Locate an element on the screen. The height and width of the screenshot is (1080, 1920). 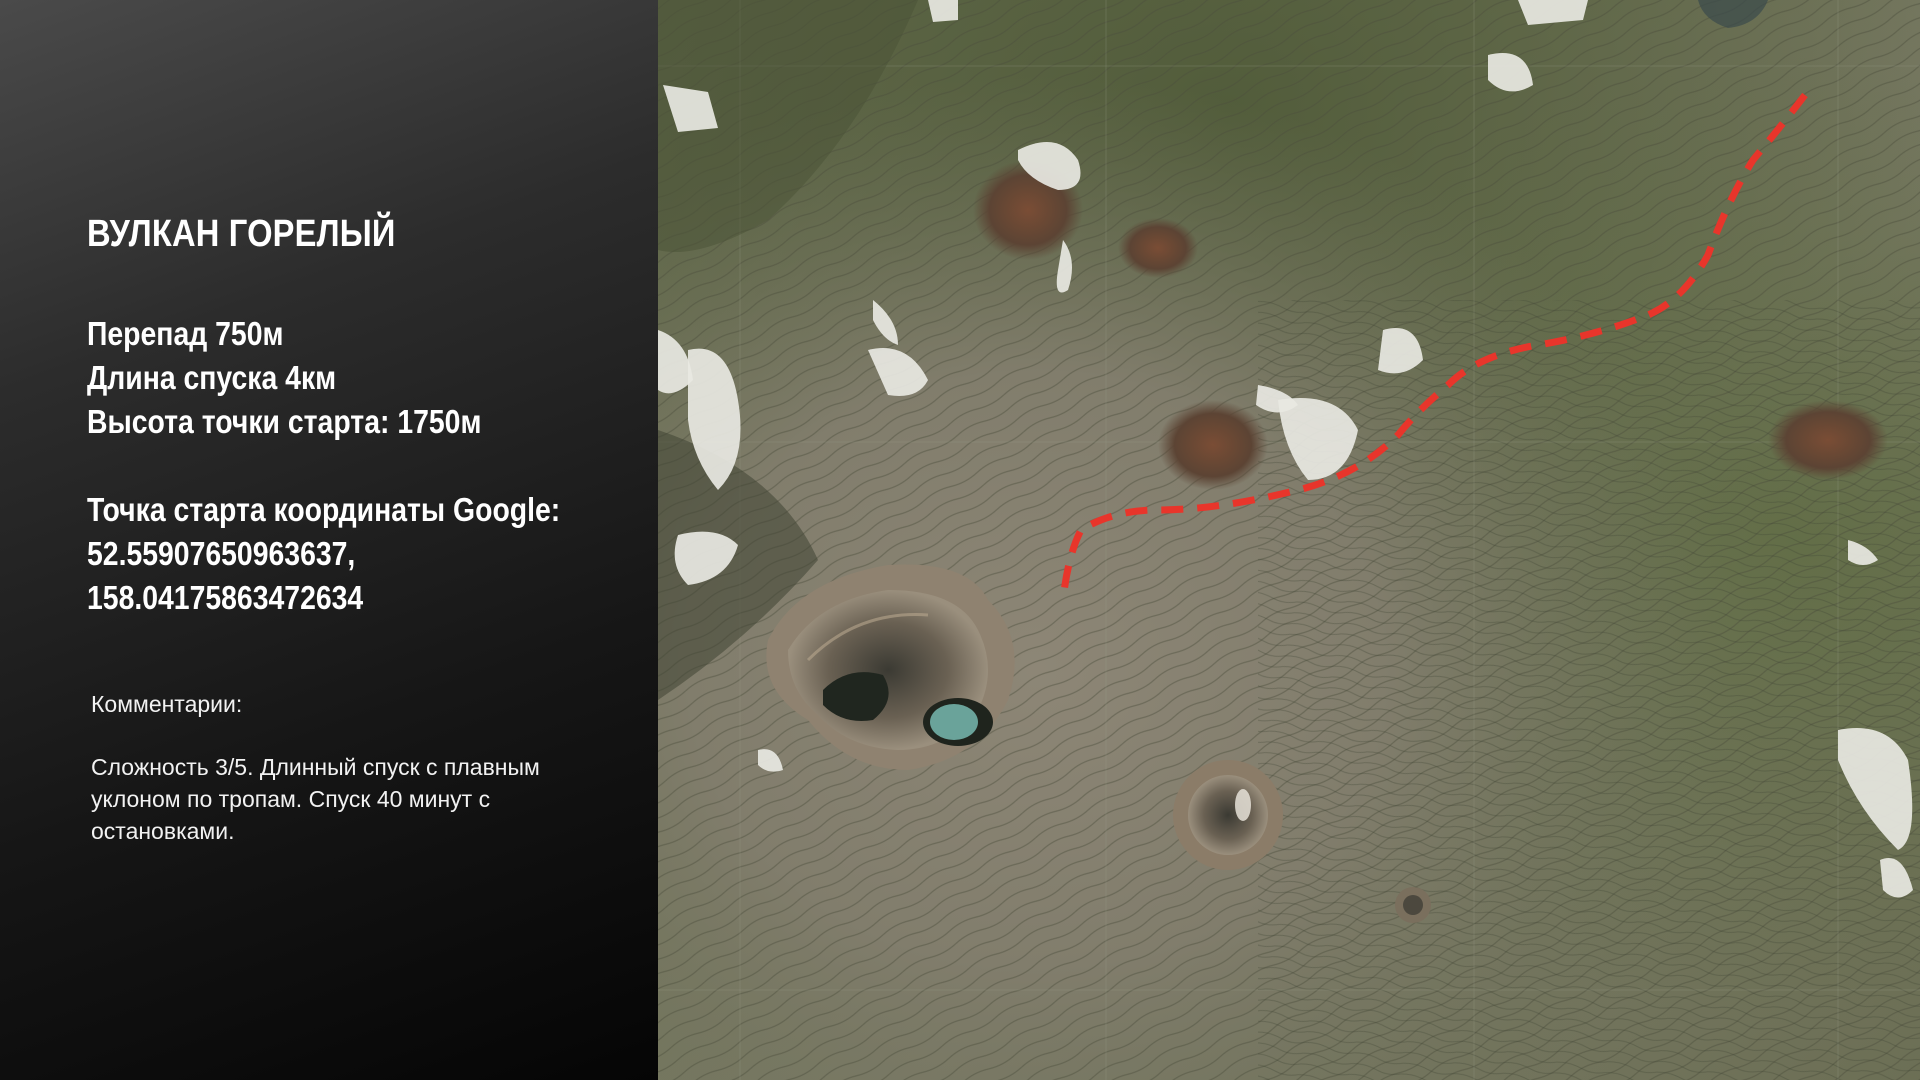
elevation-drop: Перепад 750м is located at coordinates (185, 333).